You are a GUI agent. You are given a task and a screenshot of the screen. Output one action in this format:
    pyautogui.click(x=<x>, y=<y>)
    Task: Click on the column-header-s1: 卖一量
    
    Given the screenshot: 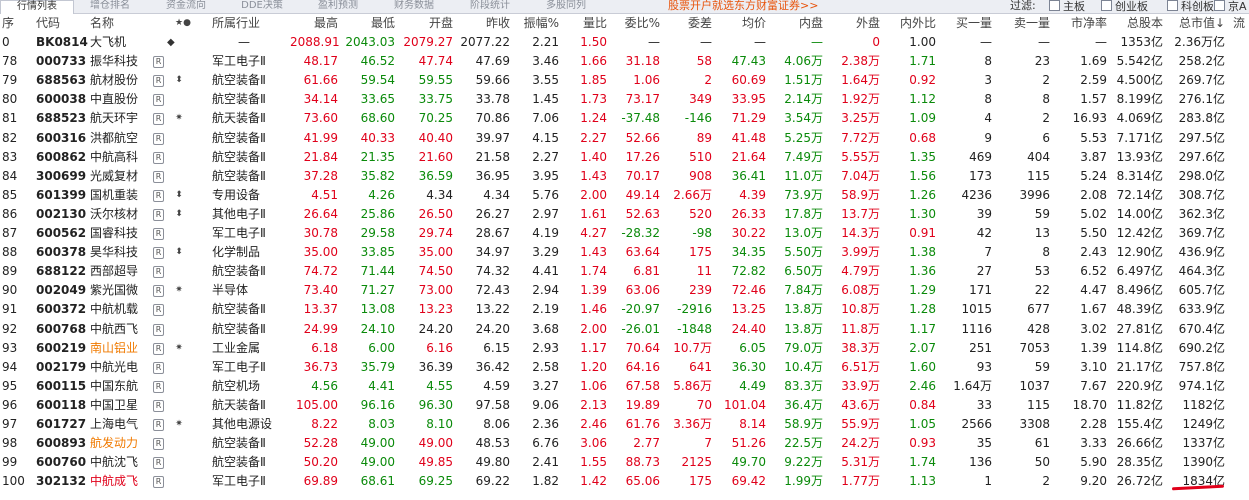 What is the action you would take?
    pyautogui.click(x=1022, y=23)
    